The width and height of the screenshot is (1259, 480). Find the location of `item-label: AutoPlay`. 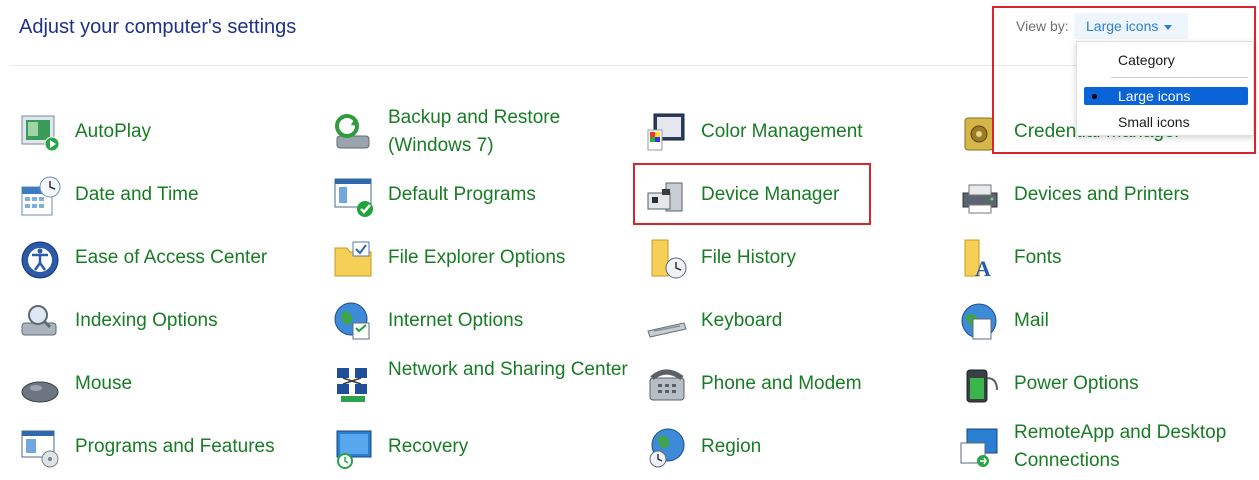

item-label: AutoPlay is located at coordinates (113, 131).